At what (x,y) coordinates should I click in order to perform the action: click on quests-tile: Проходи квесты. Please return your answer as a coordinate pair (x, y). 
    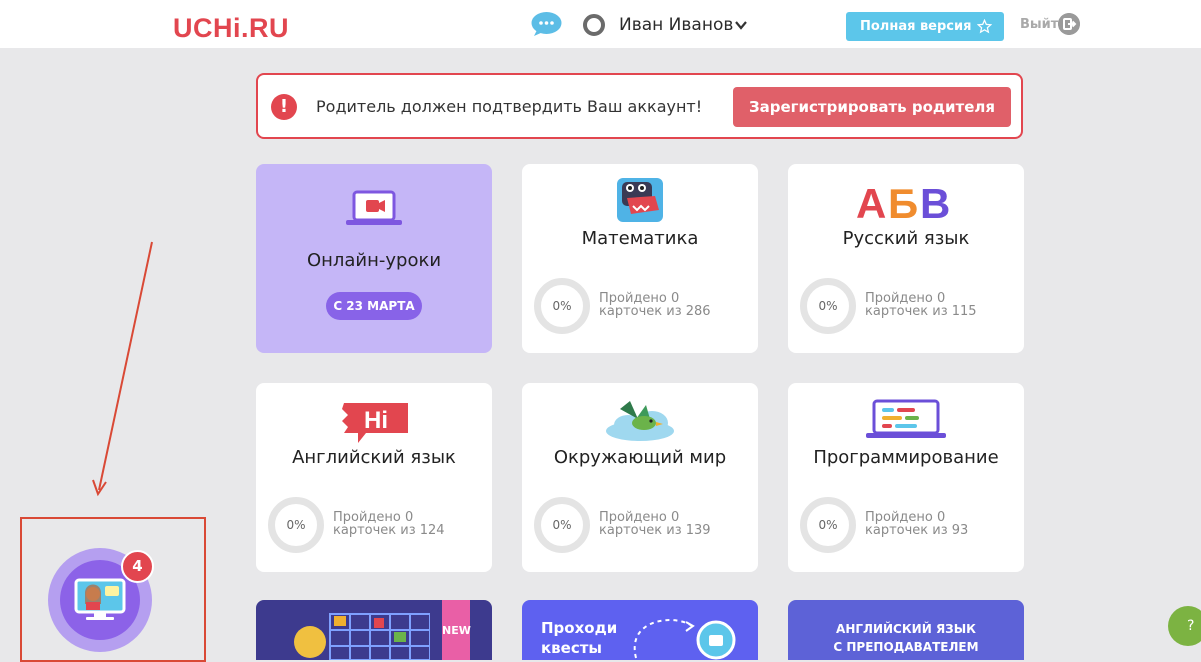
    Looking at the image, I should click on (640, 630).